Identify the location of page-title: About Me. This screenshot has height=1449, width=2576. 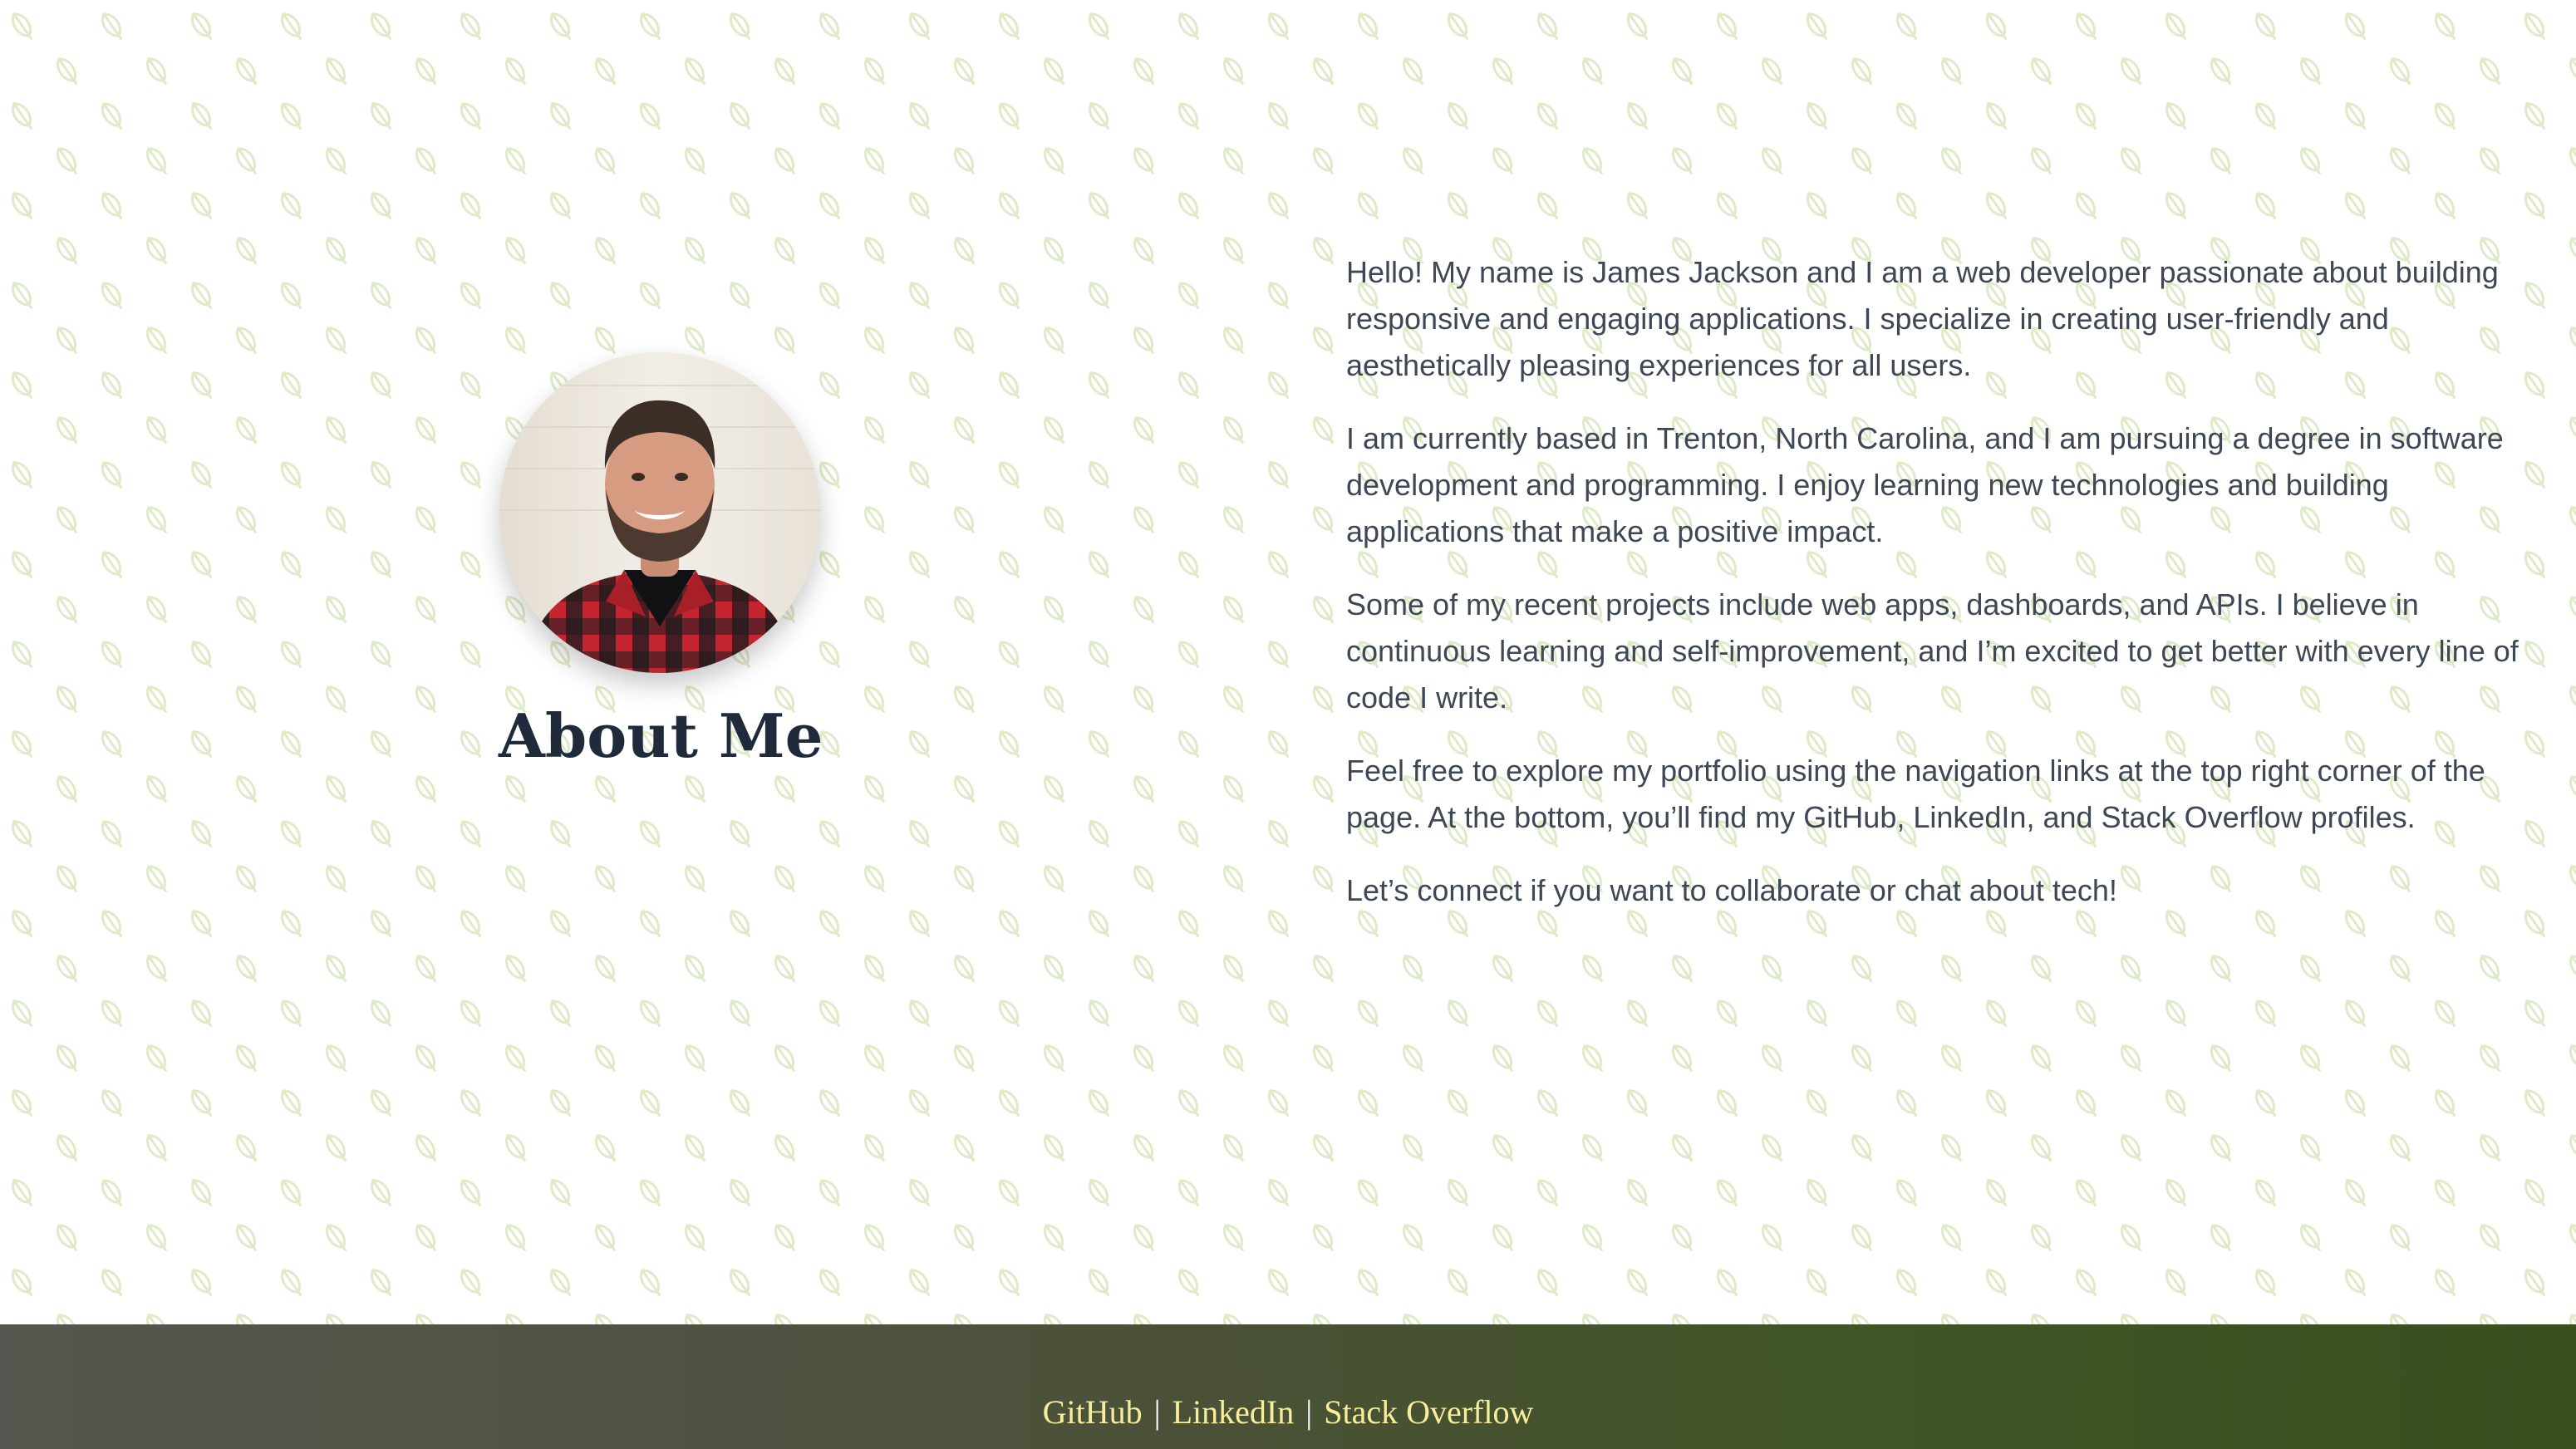
(661, 735).